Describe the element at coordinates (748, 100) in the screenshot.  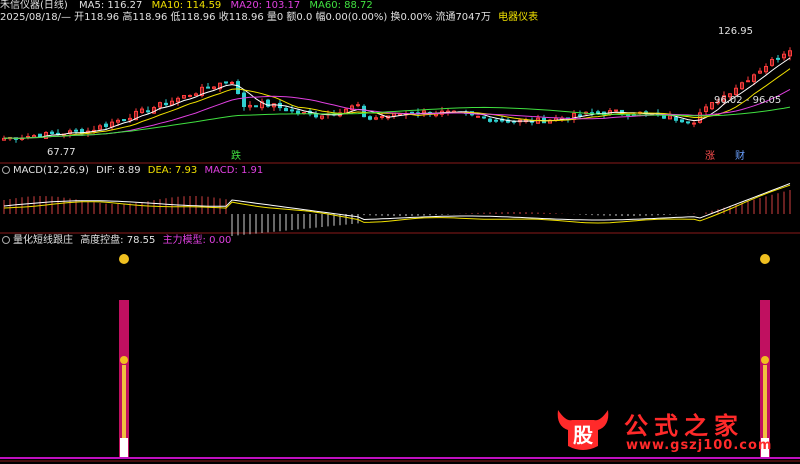
I see `range-label: 96.02 - 96.05` at that location.